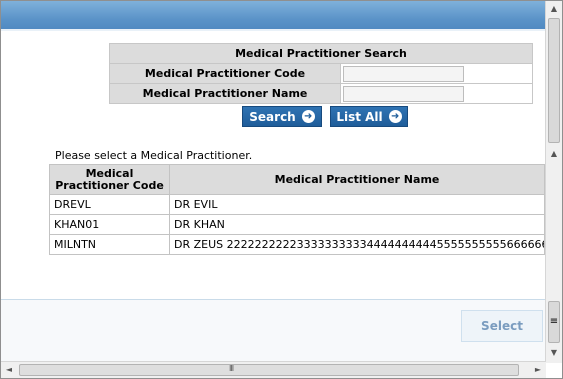  I want to click on scroll-right-icon: ►, so click(538, 370).